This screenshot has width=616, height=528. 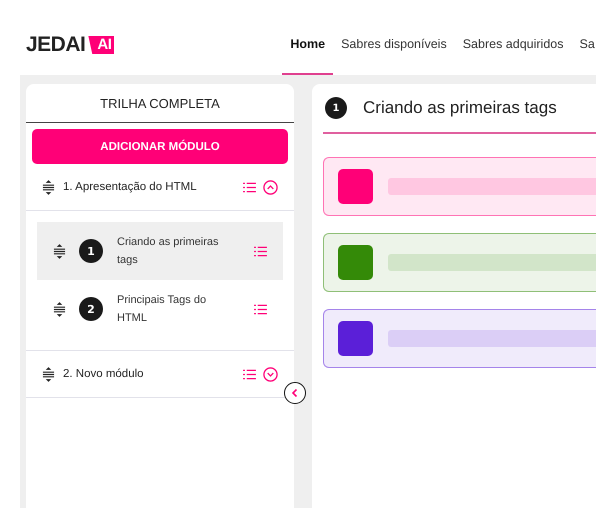 What do you see at coordinates (153, 187) in the screenshot?
I see `module-title: 1. Apresentação do HTML` at bounding box center [153, 187].